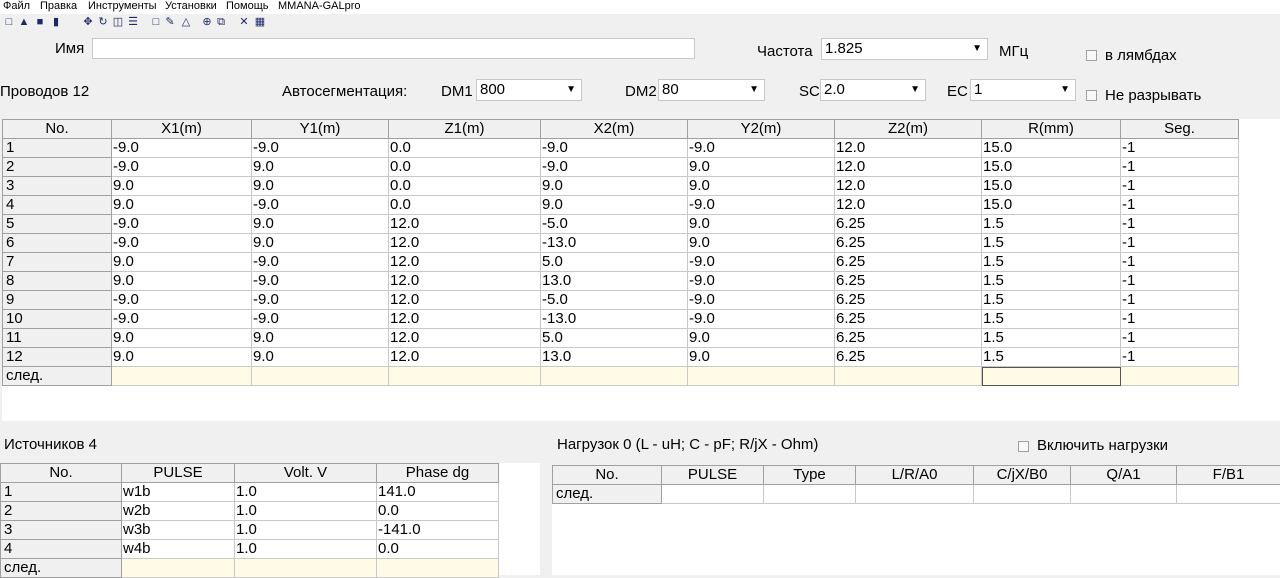  Describe the element at coordinates (1023, 446) in the screenshot. I see `enable-loads-checkbox` at that location.